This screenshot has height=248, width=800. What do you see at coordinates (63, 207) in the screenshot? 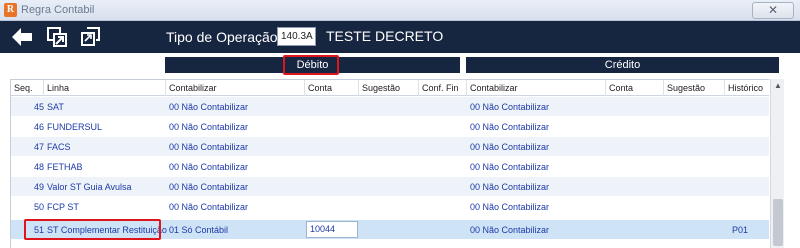
I see `cell-linha: FCP ST` at bounding box center [63, 207].